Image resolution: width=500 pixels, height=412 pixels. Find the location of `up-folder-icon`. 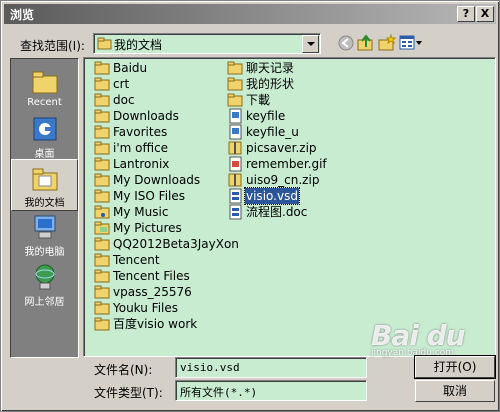

up-folder-icon is located at coordinates (366, 43).